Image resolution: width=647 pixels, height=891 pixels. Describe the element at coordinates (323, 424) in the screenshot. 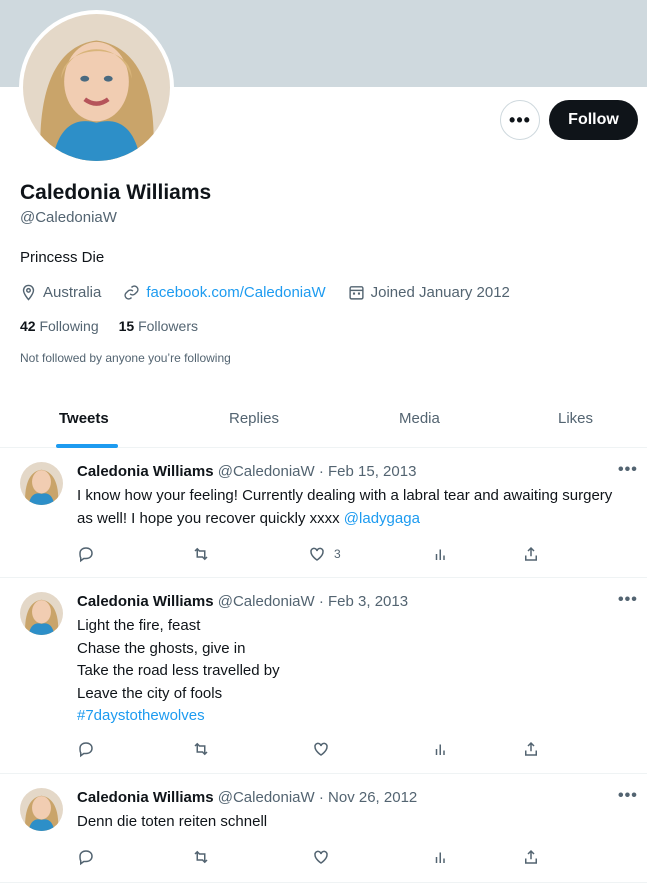

I see `profile-tabs: Tweets Replies Media Likes` at that location.